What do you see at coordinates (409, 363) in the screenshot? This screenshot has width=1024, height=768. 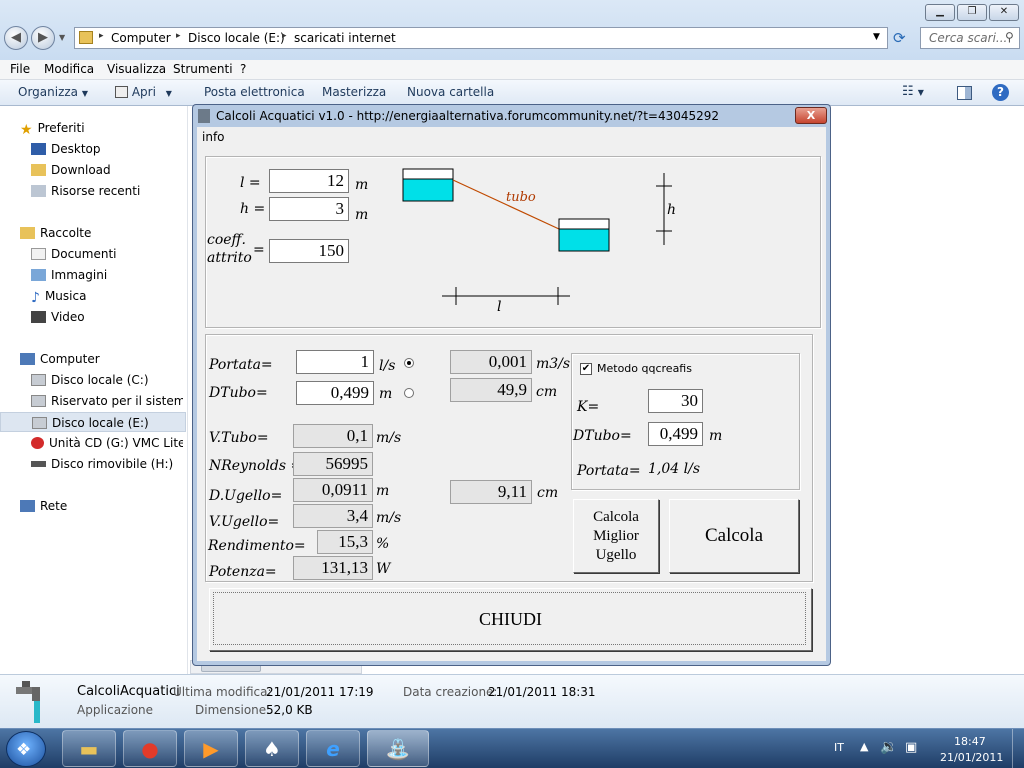 I see `portata-radio` at bounding box center [409, 363].